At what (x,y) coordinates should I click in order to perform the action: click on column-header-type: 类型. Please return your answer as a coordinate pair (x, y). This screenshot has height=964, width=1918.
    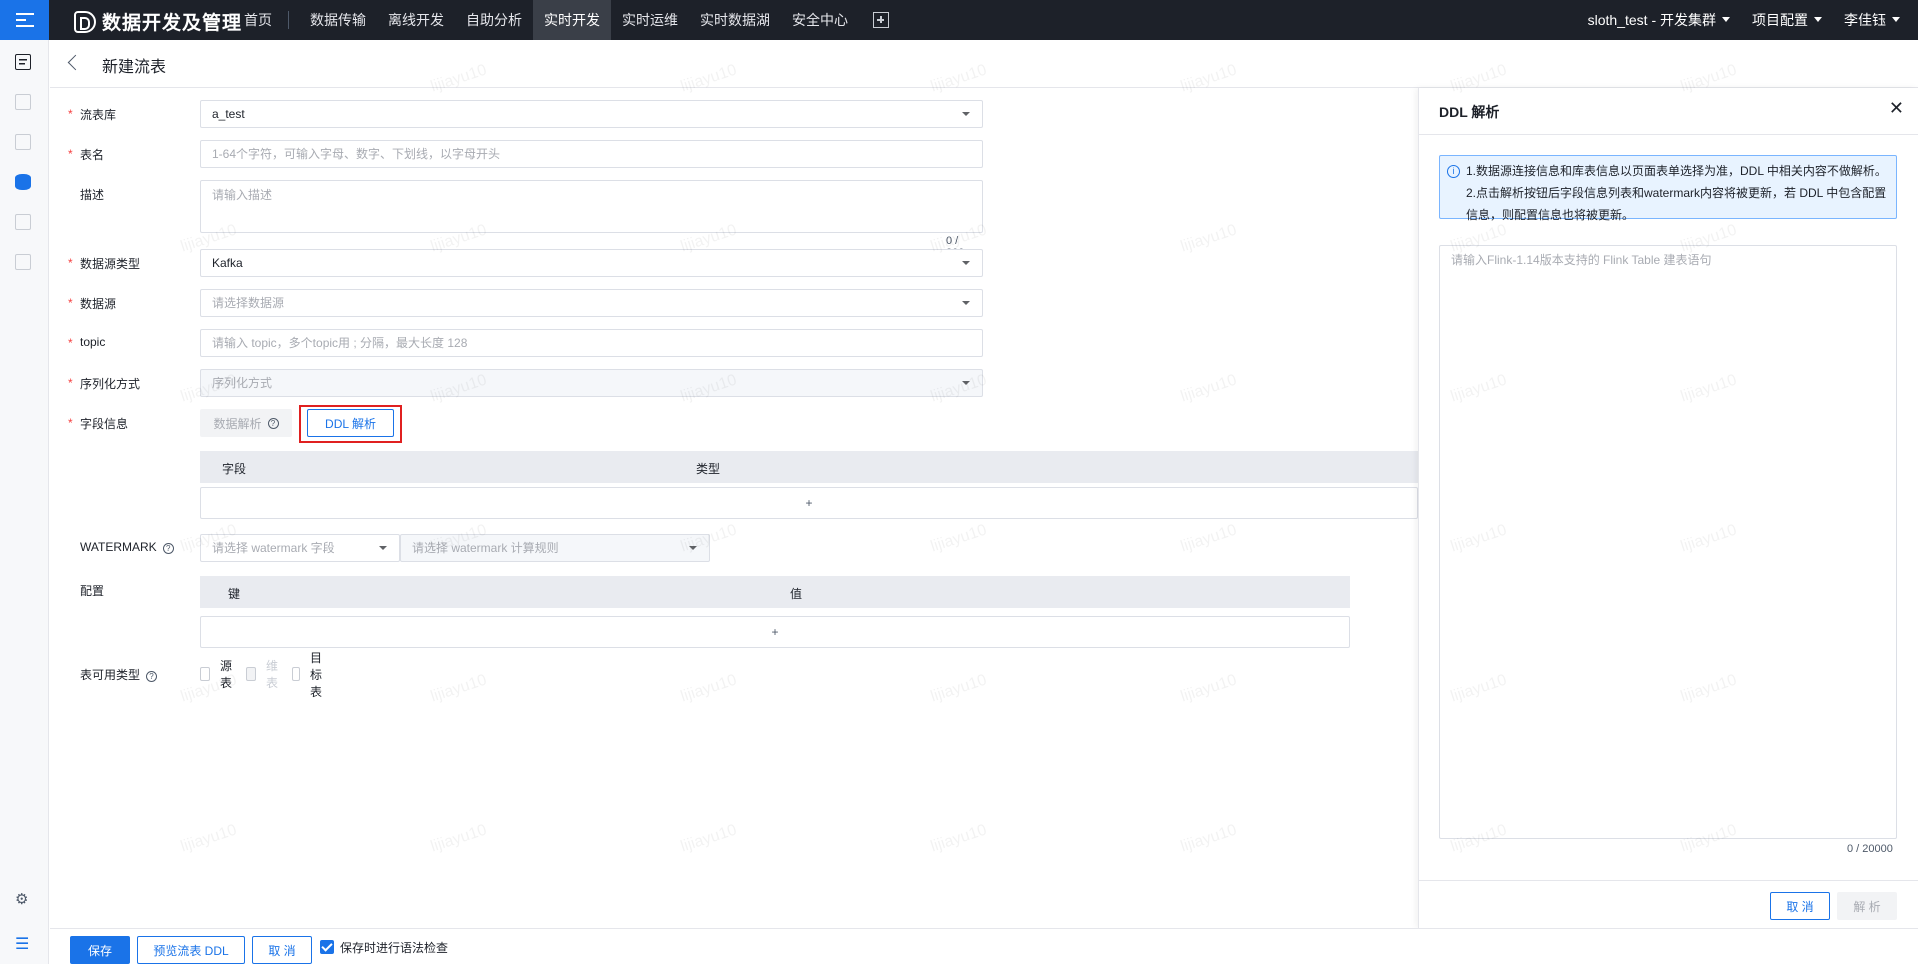
    Looking at the image, I should click on (708, 469).